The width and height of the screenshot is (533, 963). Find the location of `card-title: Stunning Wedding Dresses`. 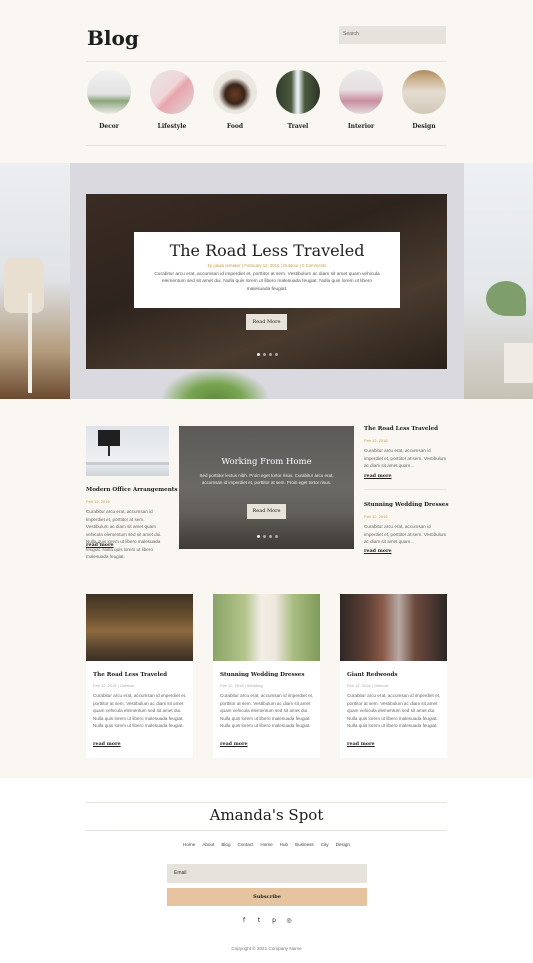

card-title: Stunning Wedding Dresses is located at coordinates (262, 675).